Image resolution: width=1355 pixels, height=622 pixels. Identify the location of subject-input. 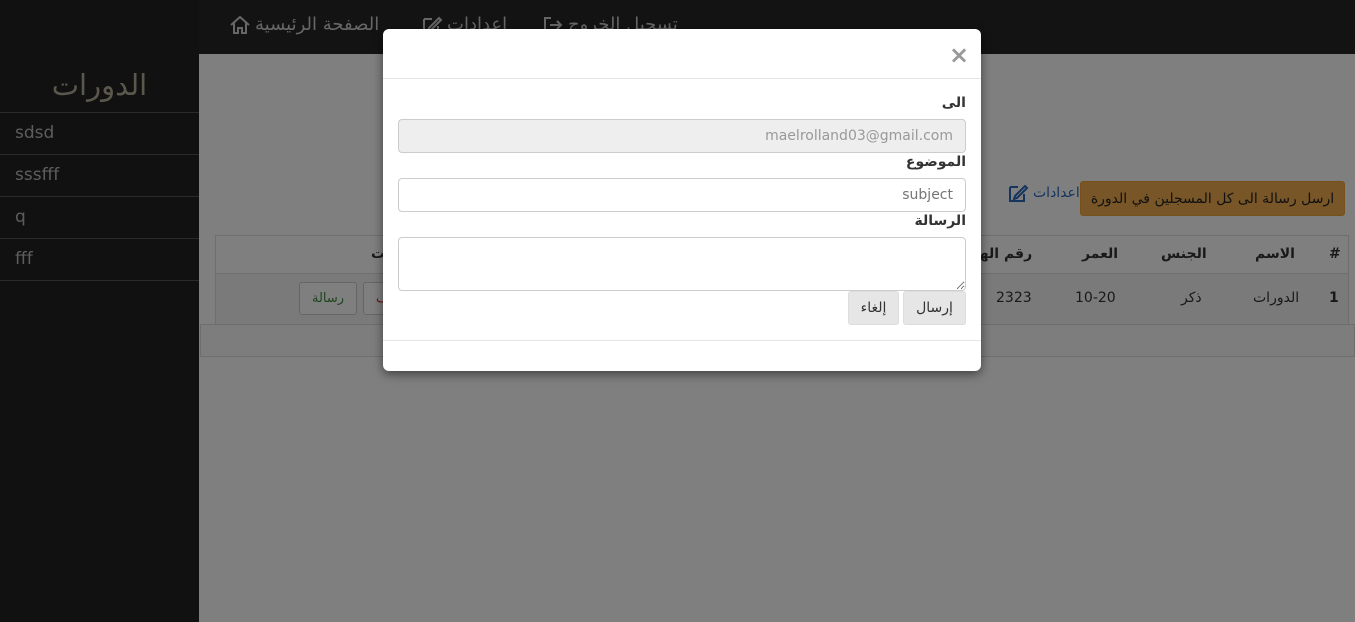
(682, 195).